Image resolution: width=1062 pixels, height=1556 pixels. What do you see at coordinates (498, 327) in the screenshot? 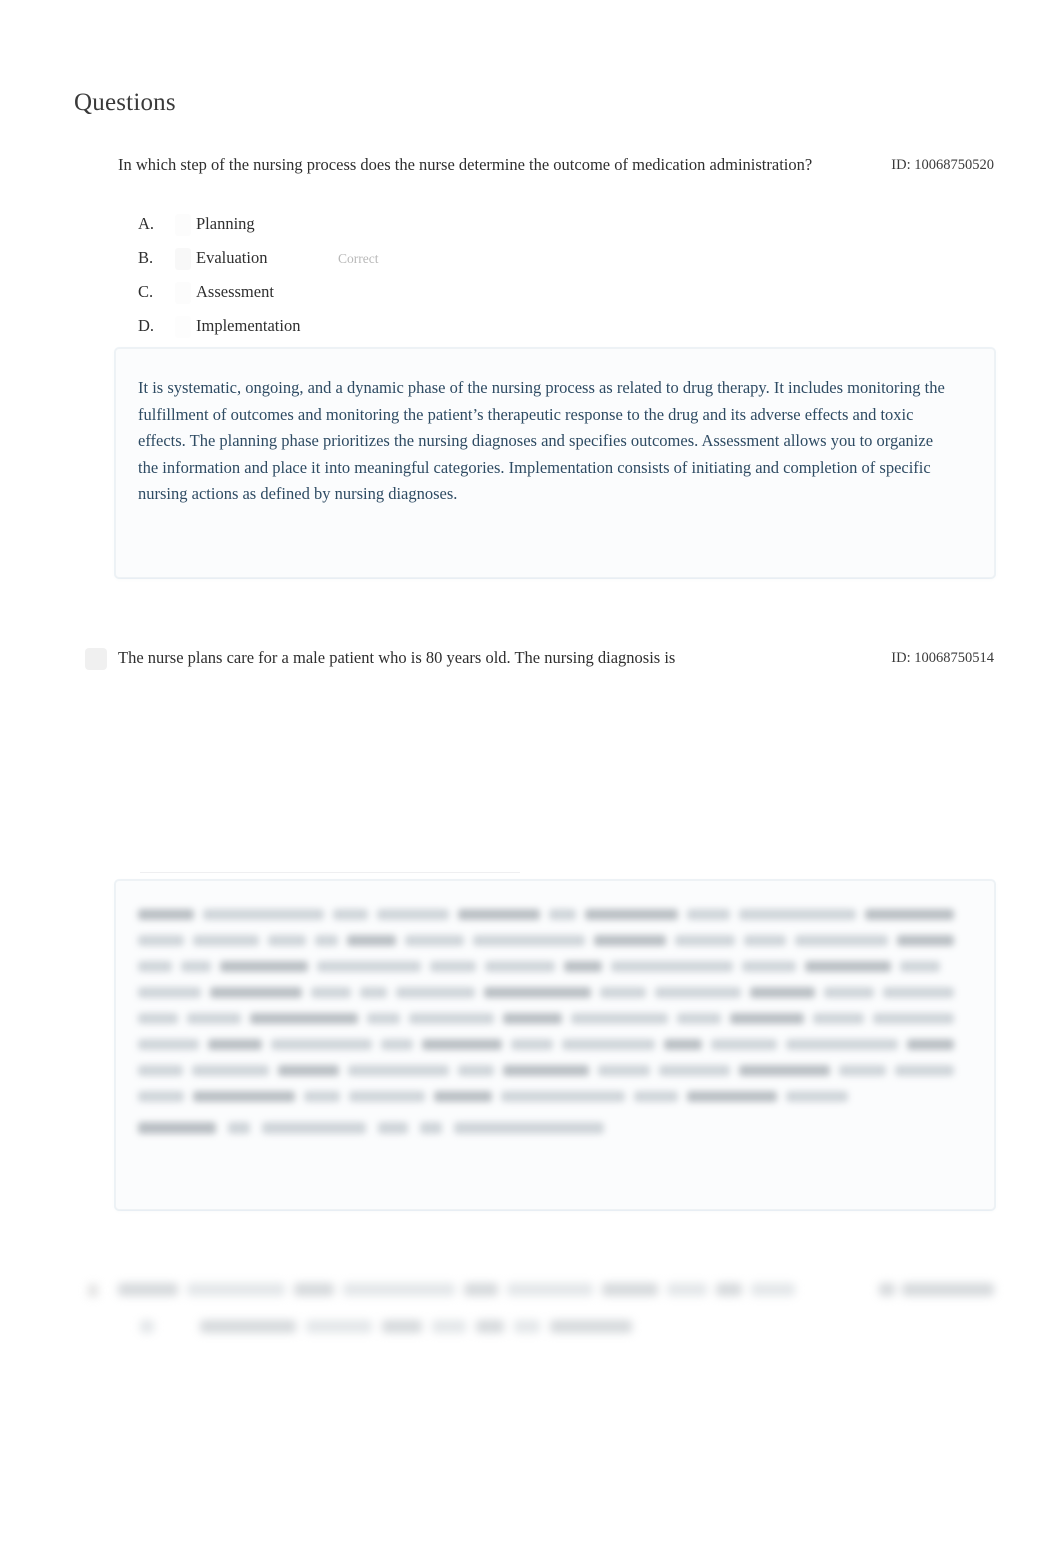
I see `answer-option-d: D. Implementation` at bounding box center [498, 327].